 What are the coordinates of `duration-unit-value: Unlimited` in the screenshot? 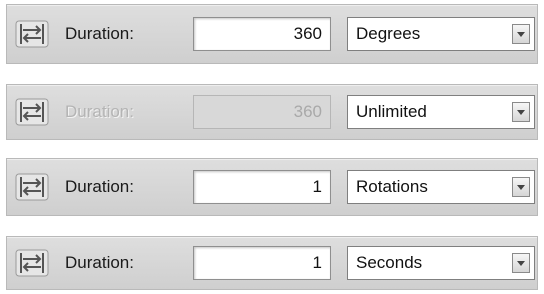 It's located at (391, 111).